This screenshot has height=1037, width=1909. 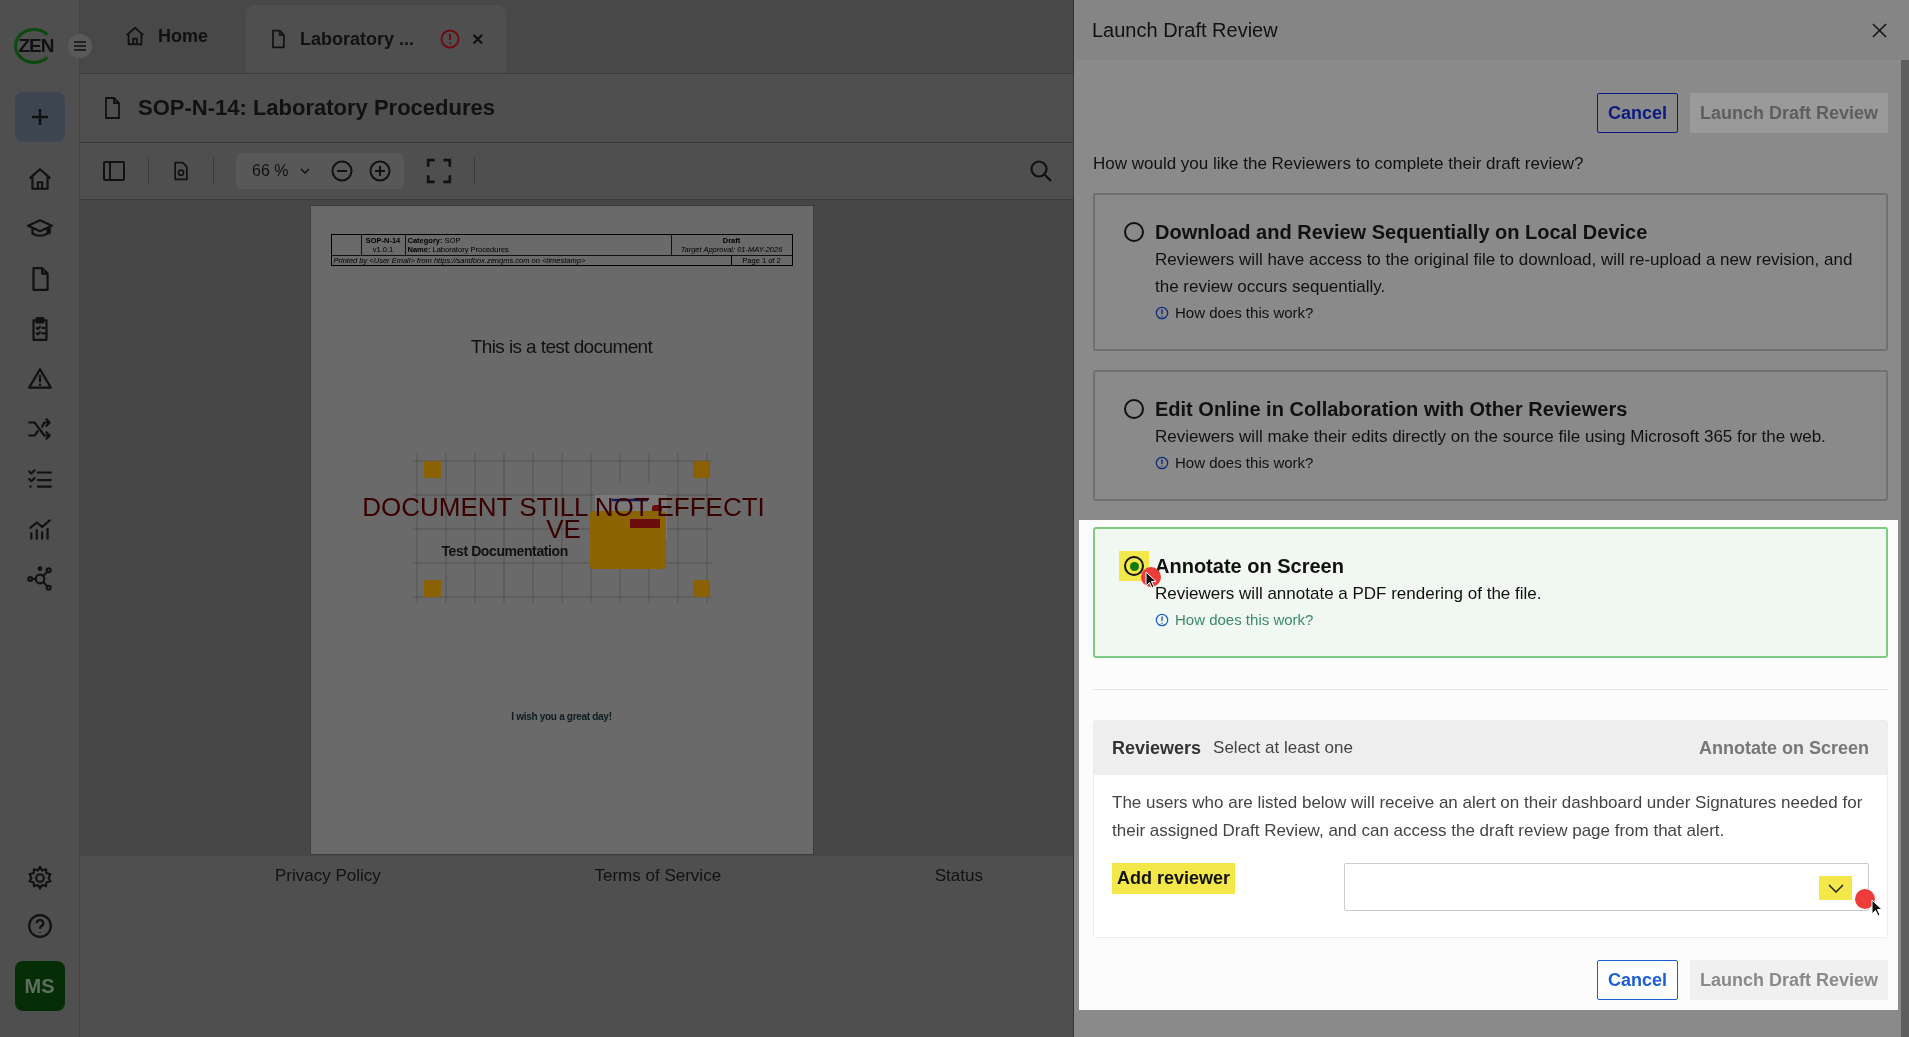 I want to click on document-title: SOP-N-14: Laboratory Procedures, so click(x=316, y=108).